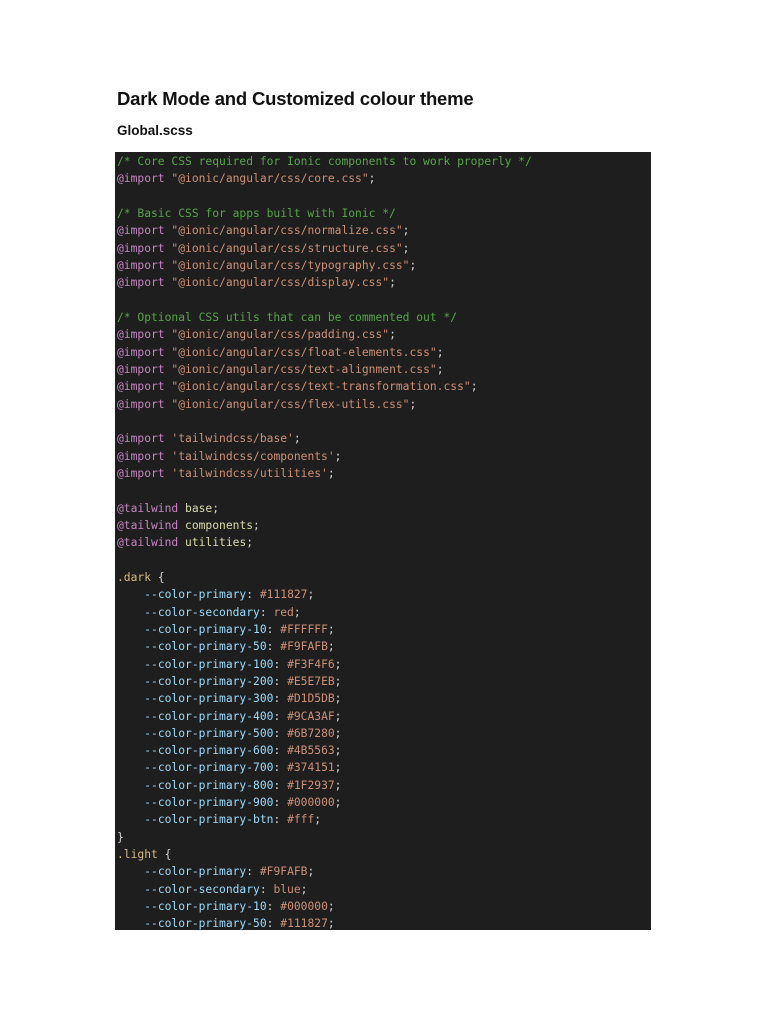  I want to click on file-name-heading: Global.scss, so click(155, 130).